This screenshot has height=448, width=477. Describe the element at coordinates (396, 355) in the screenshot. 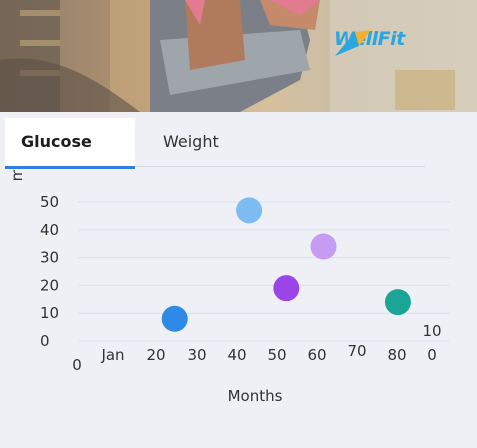

I see `x-tick-label: 80` at that location.